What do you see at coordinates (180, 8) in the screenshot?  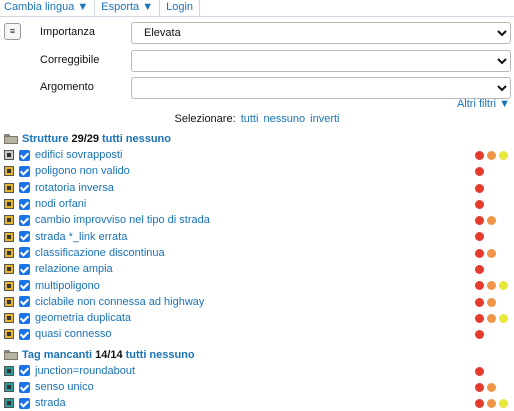 I see `menu-login: Login` at bounding box center [180, 8].